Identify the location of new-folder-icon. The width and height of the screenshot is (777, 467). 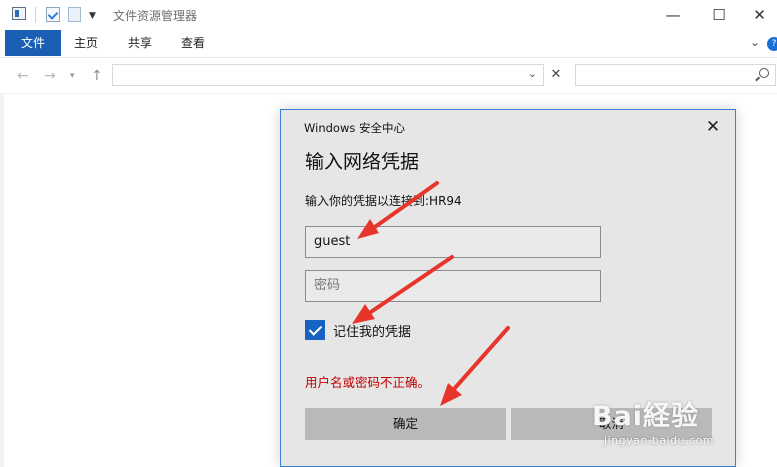
(74, 14).